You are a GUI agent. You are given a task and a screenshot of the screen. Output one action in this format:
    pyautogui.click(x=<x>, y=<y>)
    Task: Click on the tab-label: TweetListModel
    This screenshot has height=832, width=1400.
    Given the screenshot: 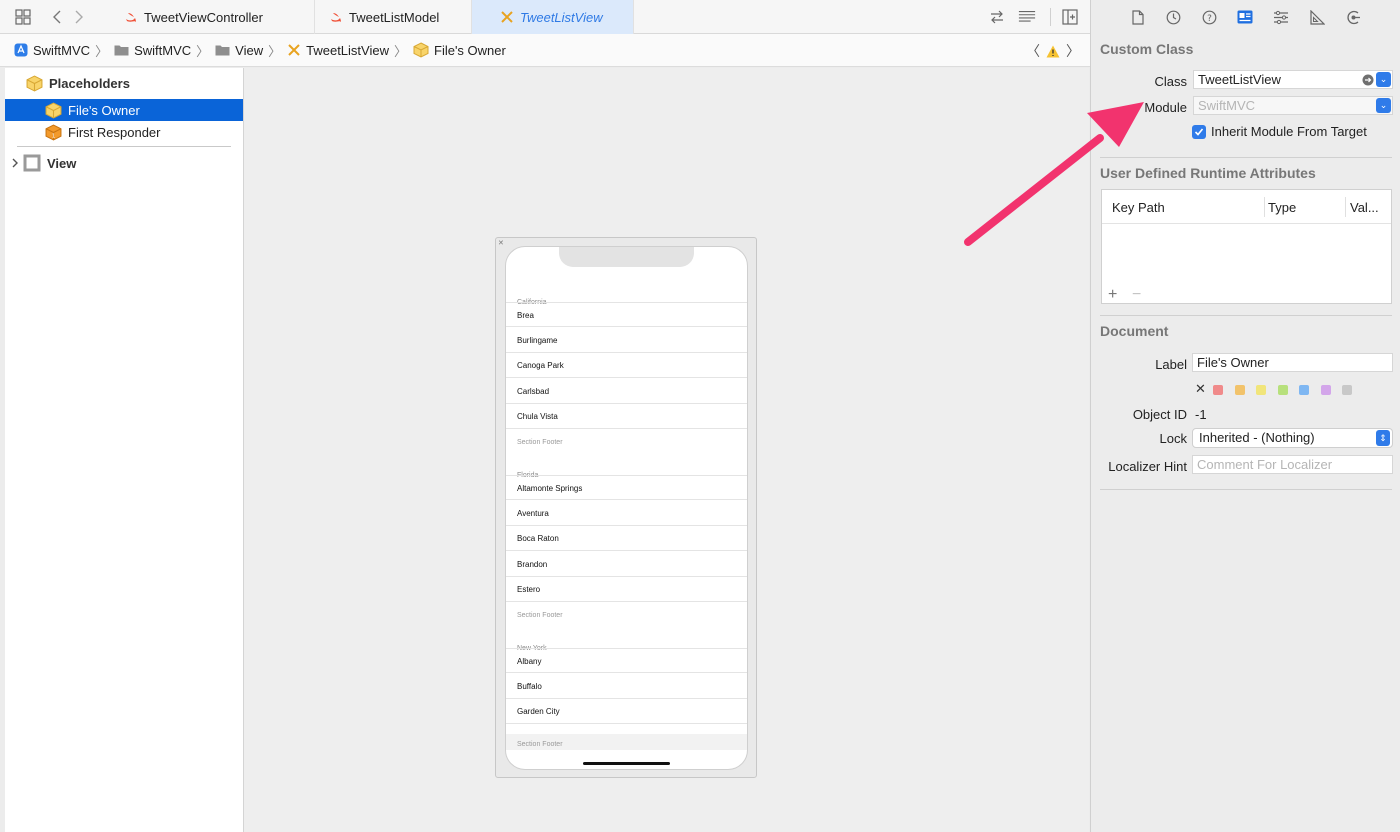 What is the action you would take?
    pyautogui.click(x=394, y=17)
    